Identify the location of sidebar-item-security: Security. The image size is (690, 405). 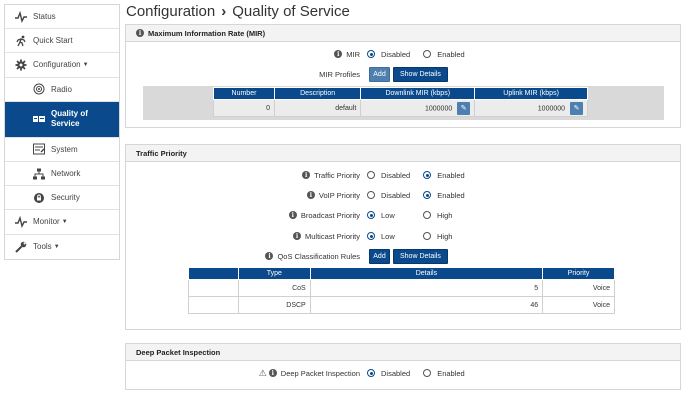
(62, 198).